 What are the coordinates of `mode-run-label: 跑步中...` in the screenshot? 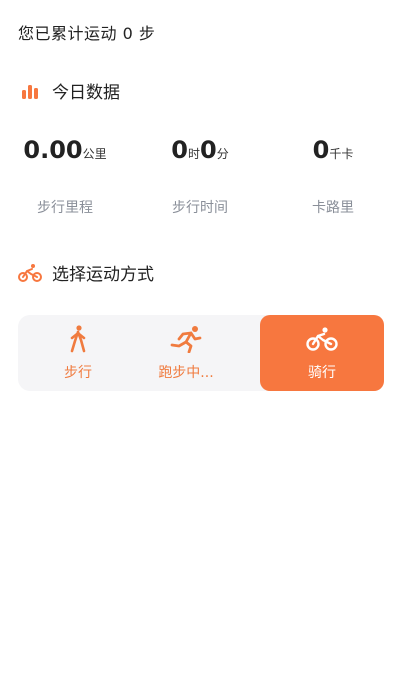 It's located at (186, 373).